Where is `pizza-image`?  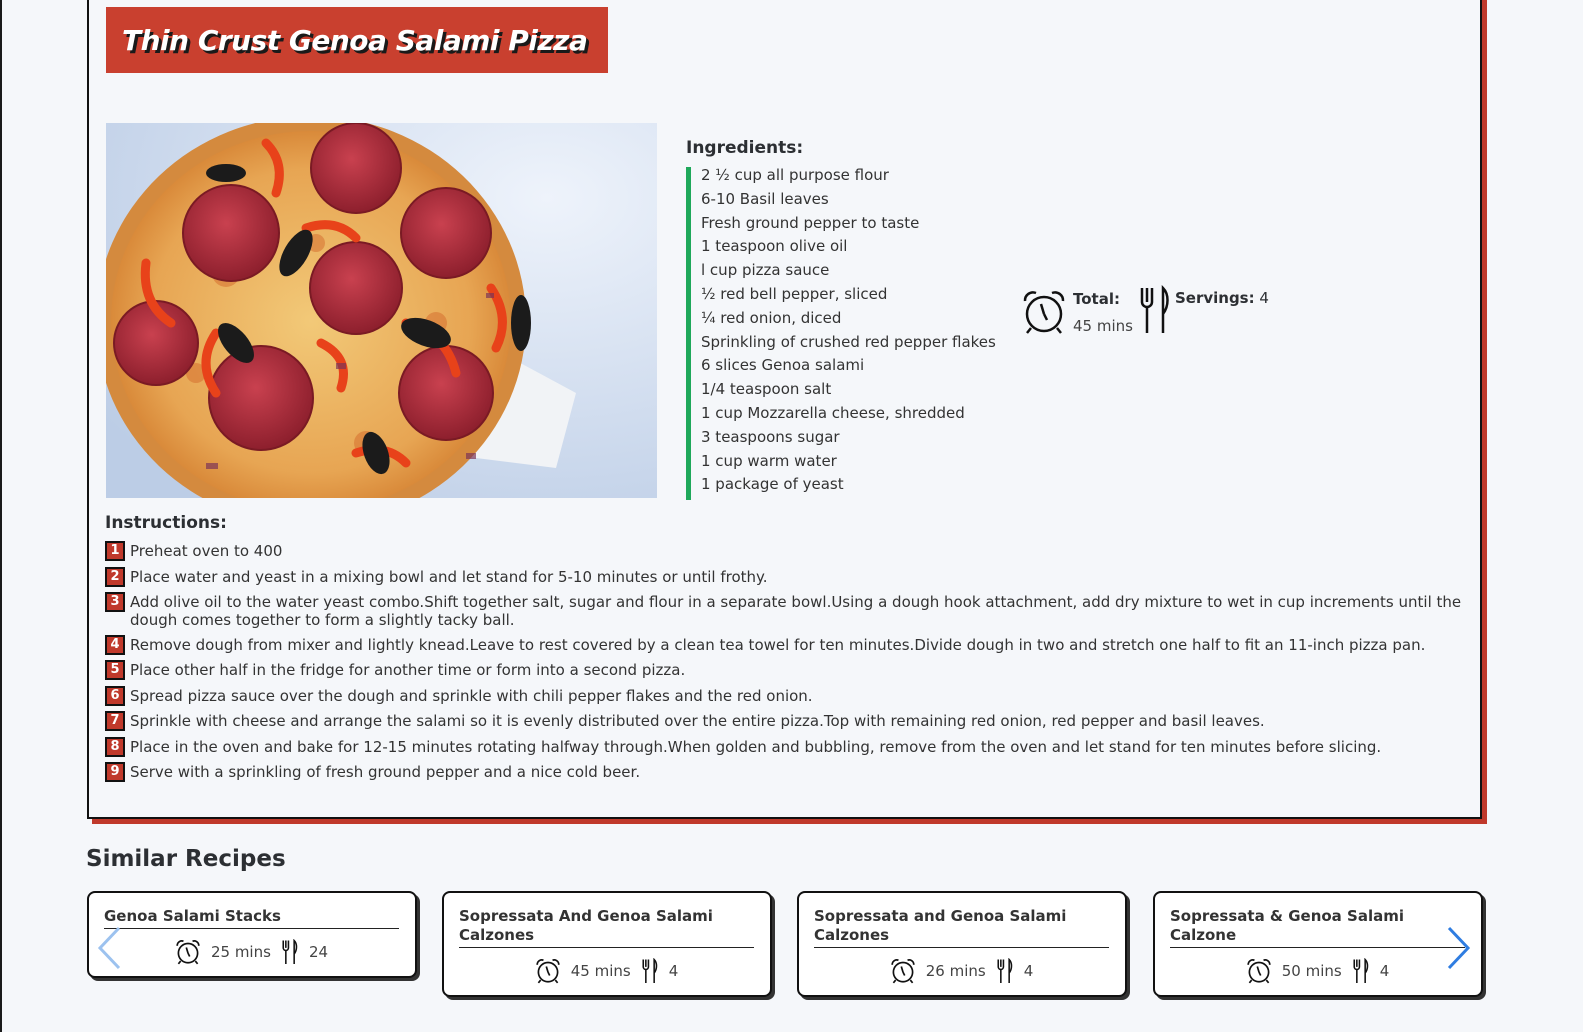
pizza-image is located at coordinates (381, 310).